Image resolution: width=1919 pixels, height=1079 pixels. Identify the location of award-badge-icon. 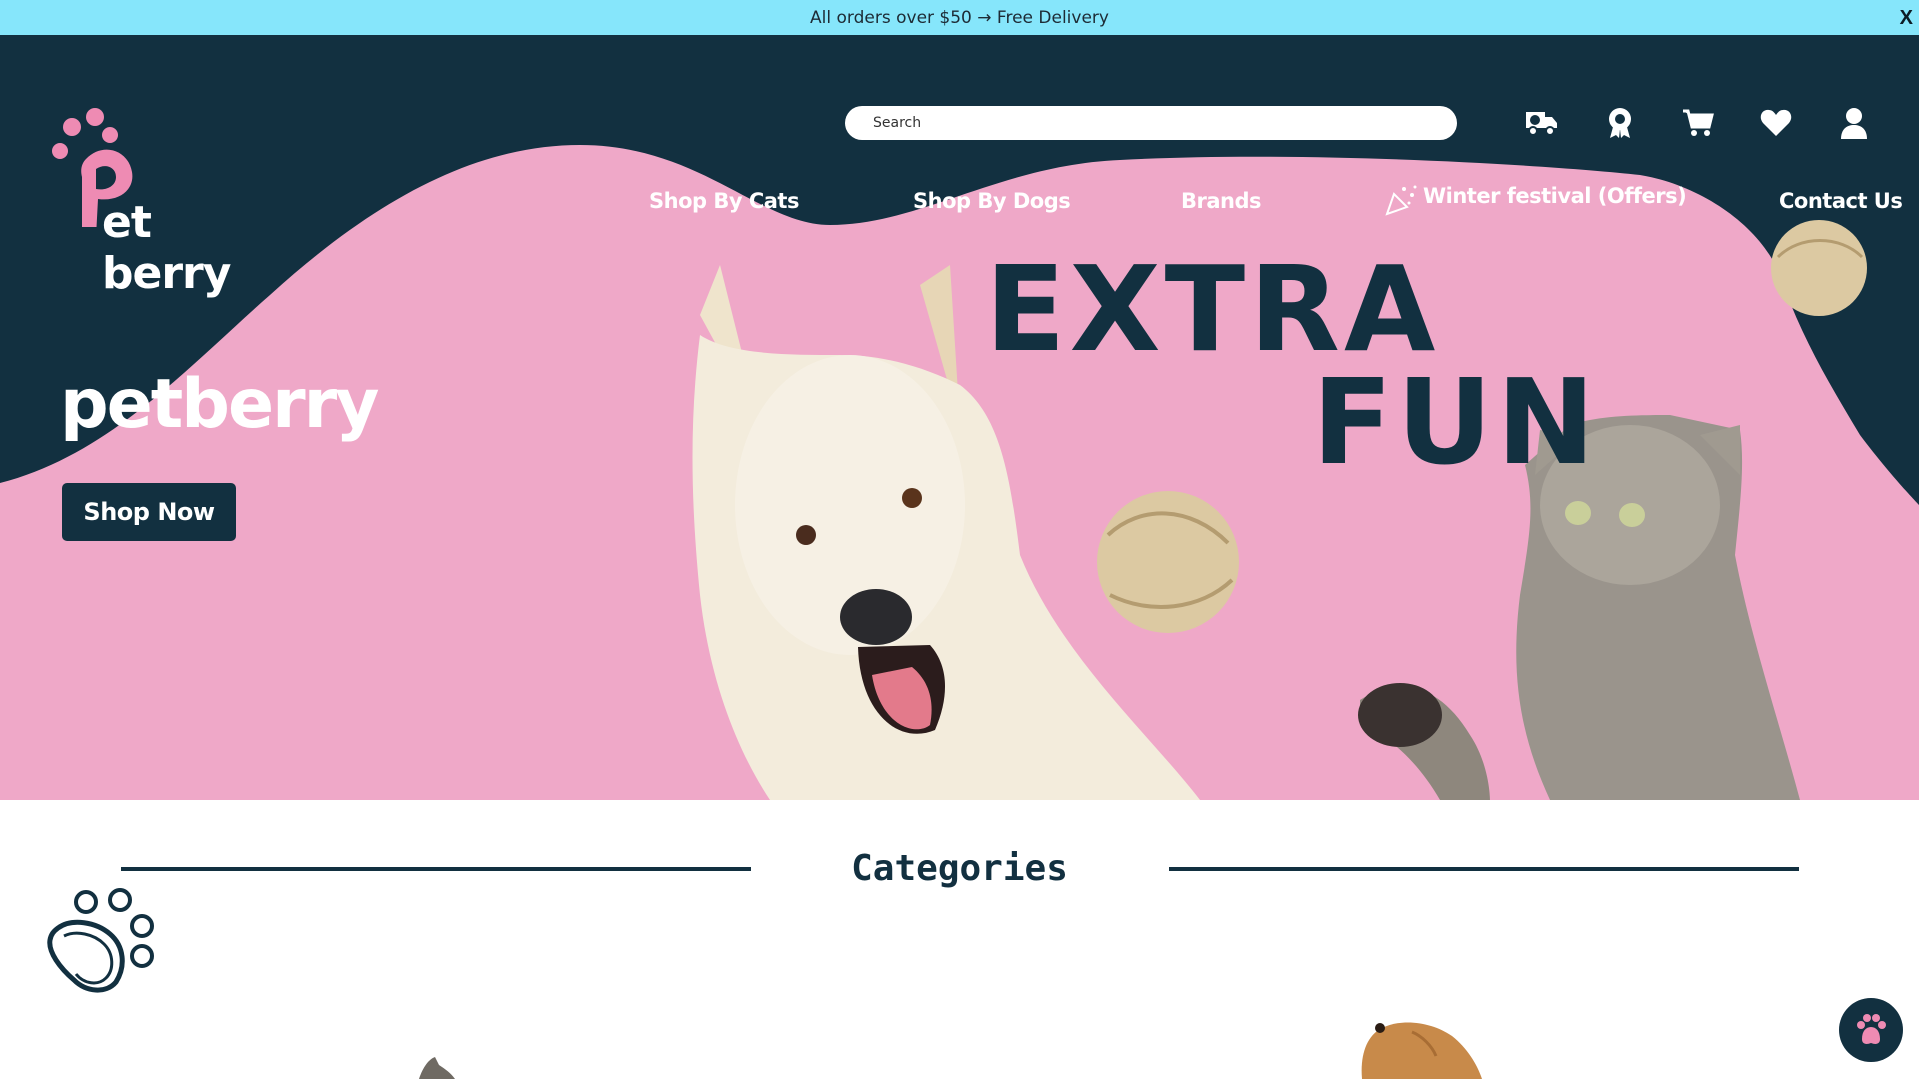
(1620, 123).